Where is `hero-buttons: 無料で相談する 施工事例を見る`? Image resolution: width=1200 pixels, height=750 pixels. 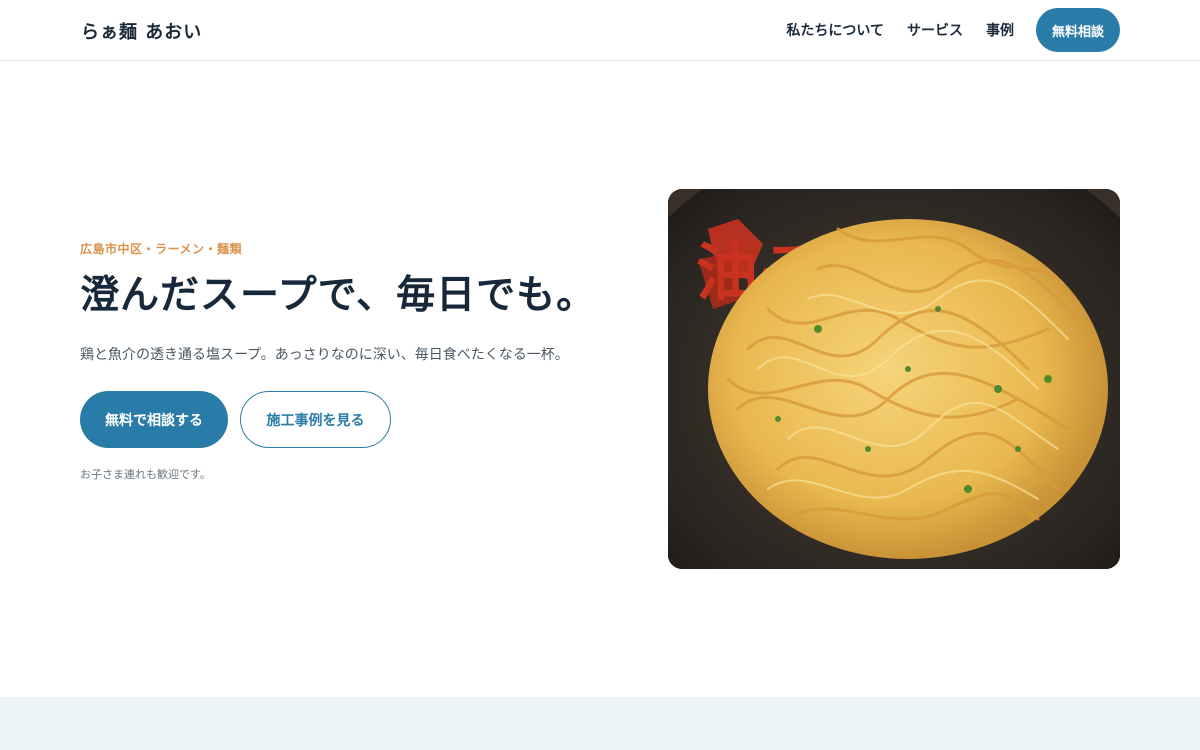 hero-buttons: 無料で相談する 施工事例を見る is located at coordinates (350, 419).